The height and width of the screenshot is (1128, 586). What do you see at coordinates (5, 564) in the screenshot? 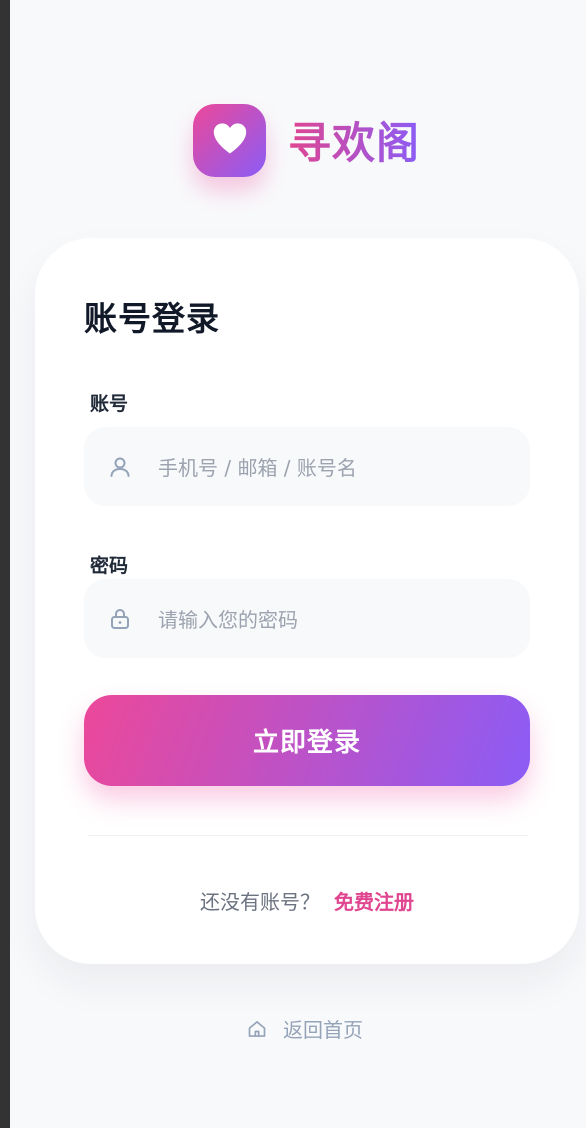
I see `window-edge` at bounding box center [5, 564].